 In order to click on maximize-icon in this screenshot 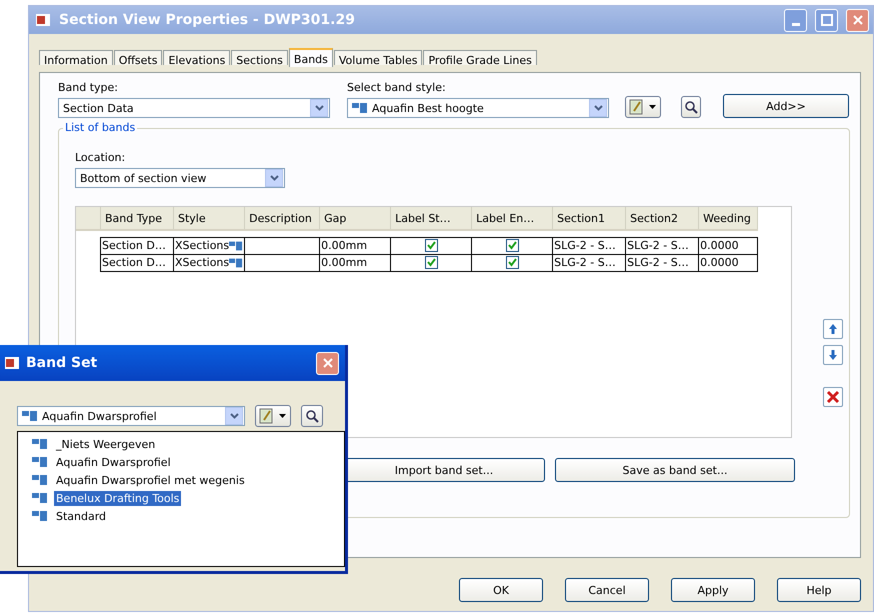, I will do `click(826, 20)`.